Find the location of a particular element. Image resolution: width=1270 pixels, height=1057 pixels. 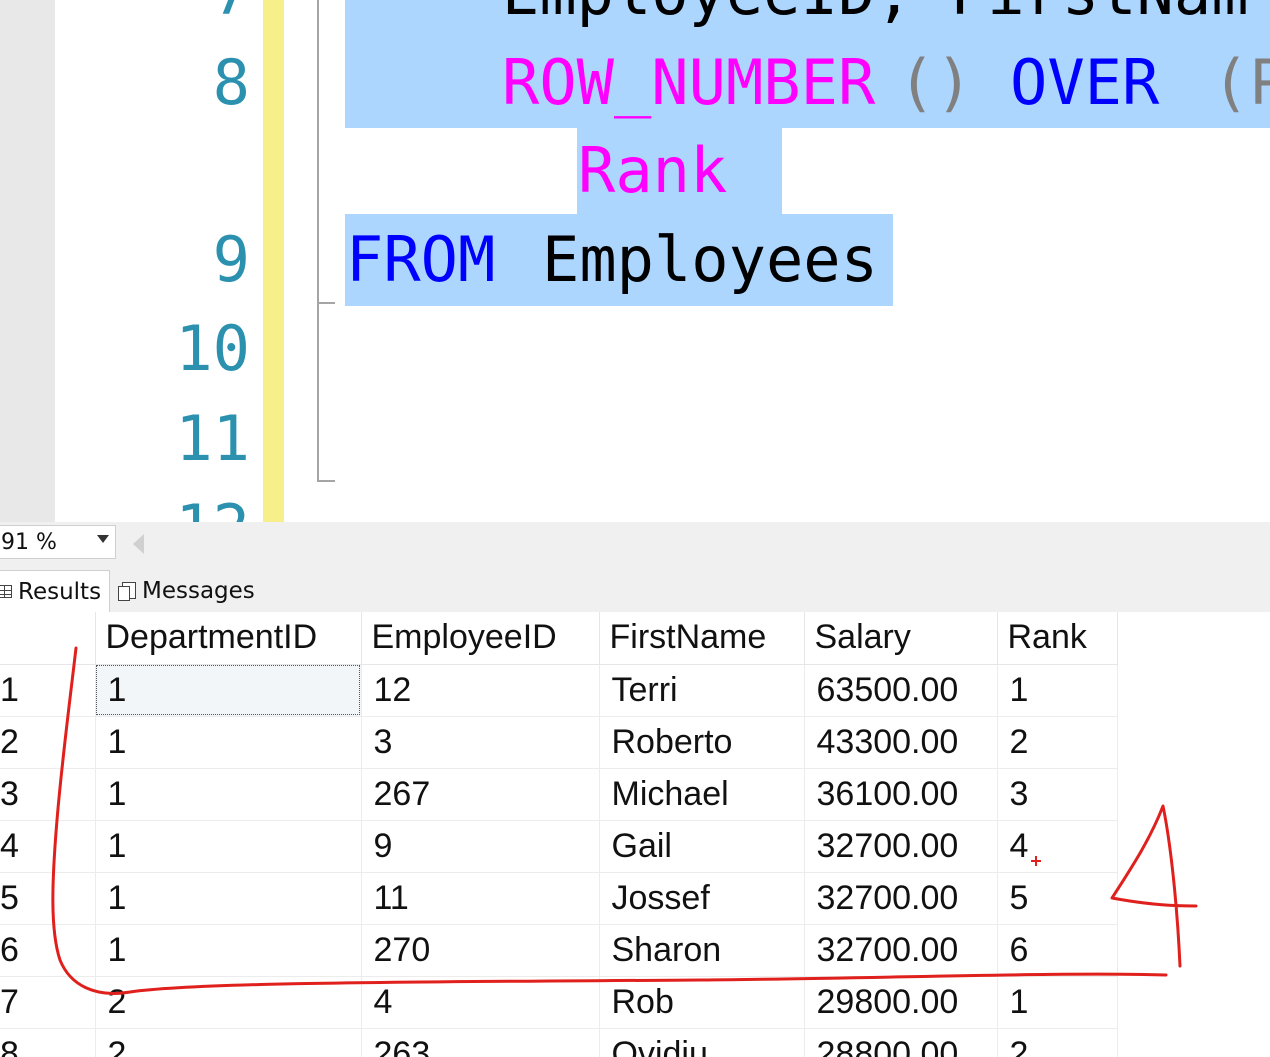

editor-status-strip: 91 % is located at coordinates (635, 544).